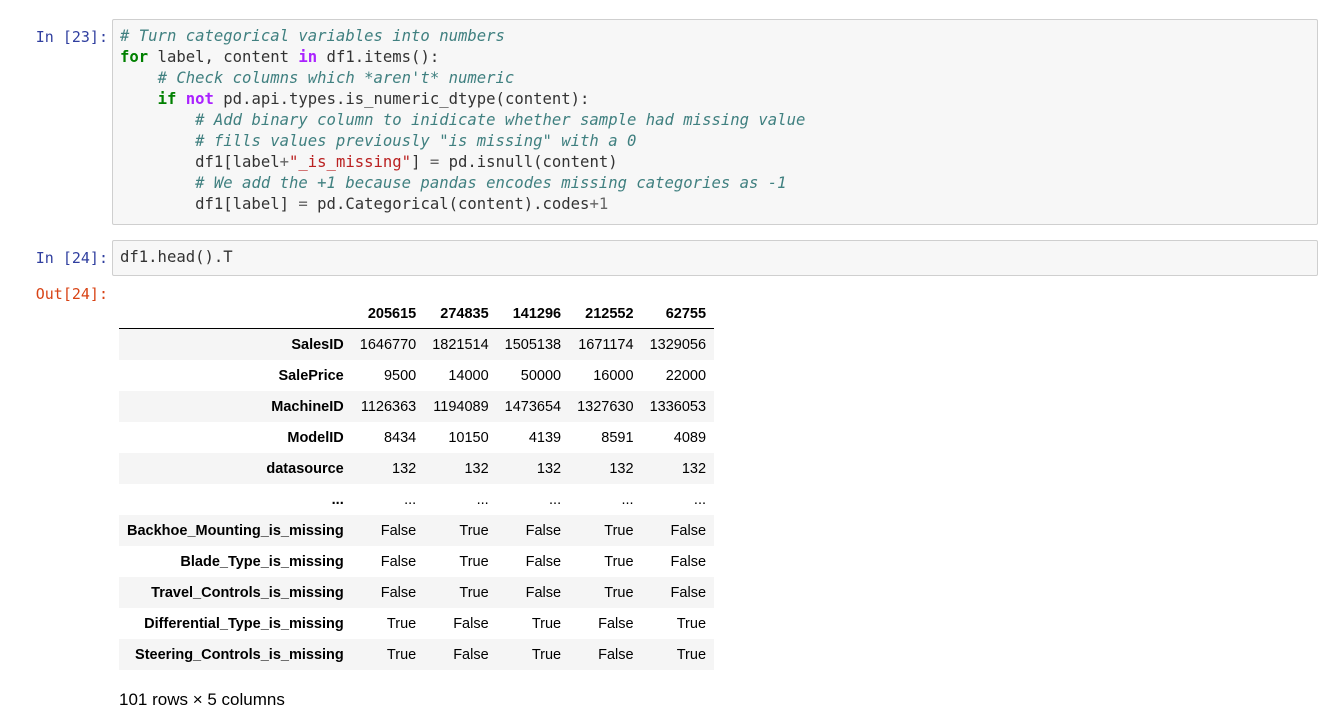 This screenshot has width=1318, height=726. Describe the element at coordinates (200, 162) in the screenshot. I see `code-token: df1[label` at that location.